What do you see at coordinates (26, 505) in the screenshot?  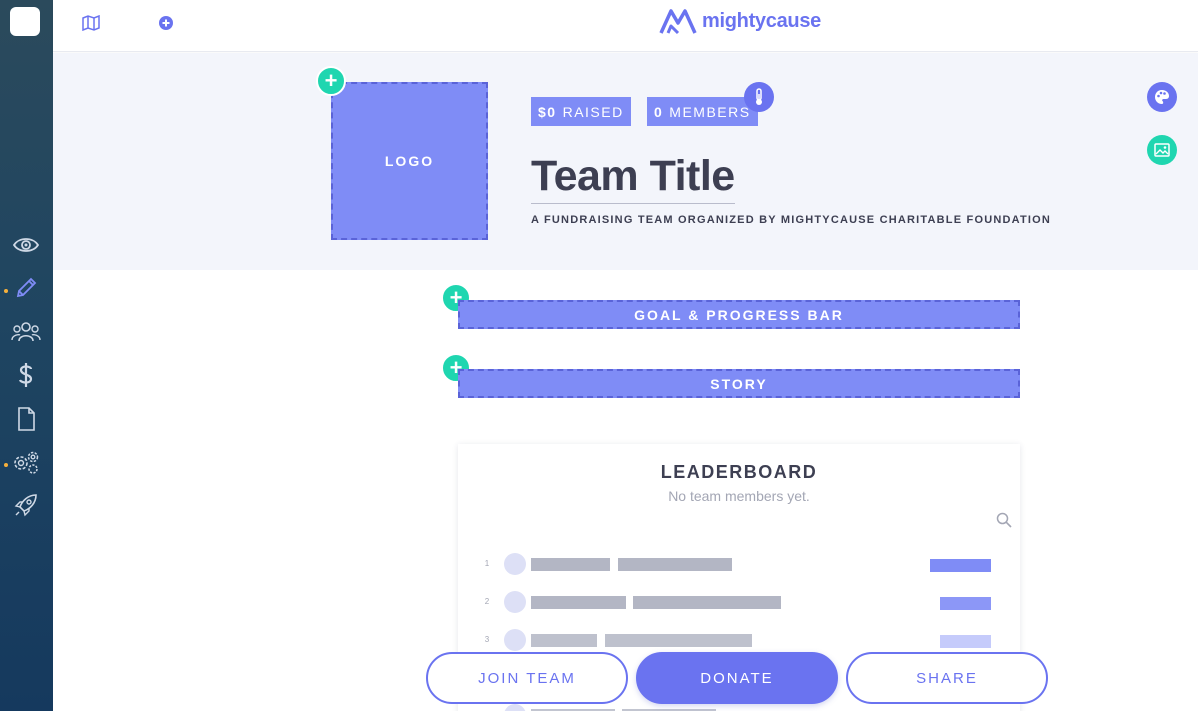 I see `rocket-icon` at bounding box center [26, 505].